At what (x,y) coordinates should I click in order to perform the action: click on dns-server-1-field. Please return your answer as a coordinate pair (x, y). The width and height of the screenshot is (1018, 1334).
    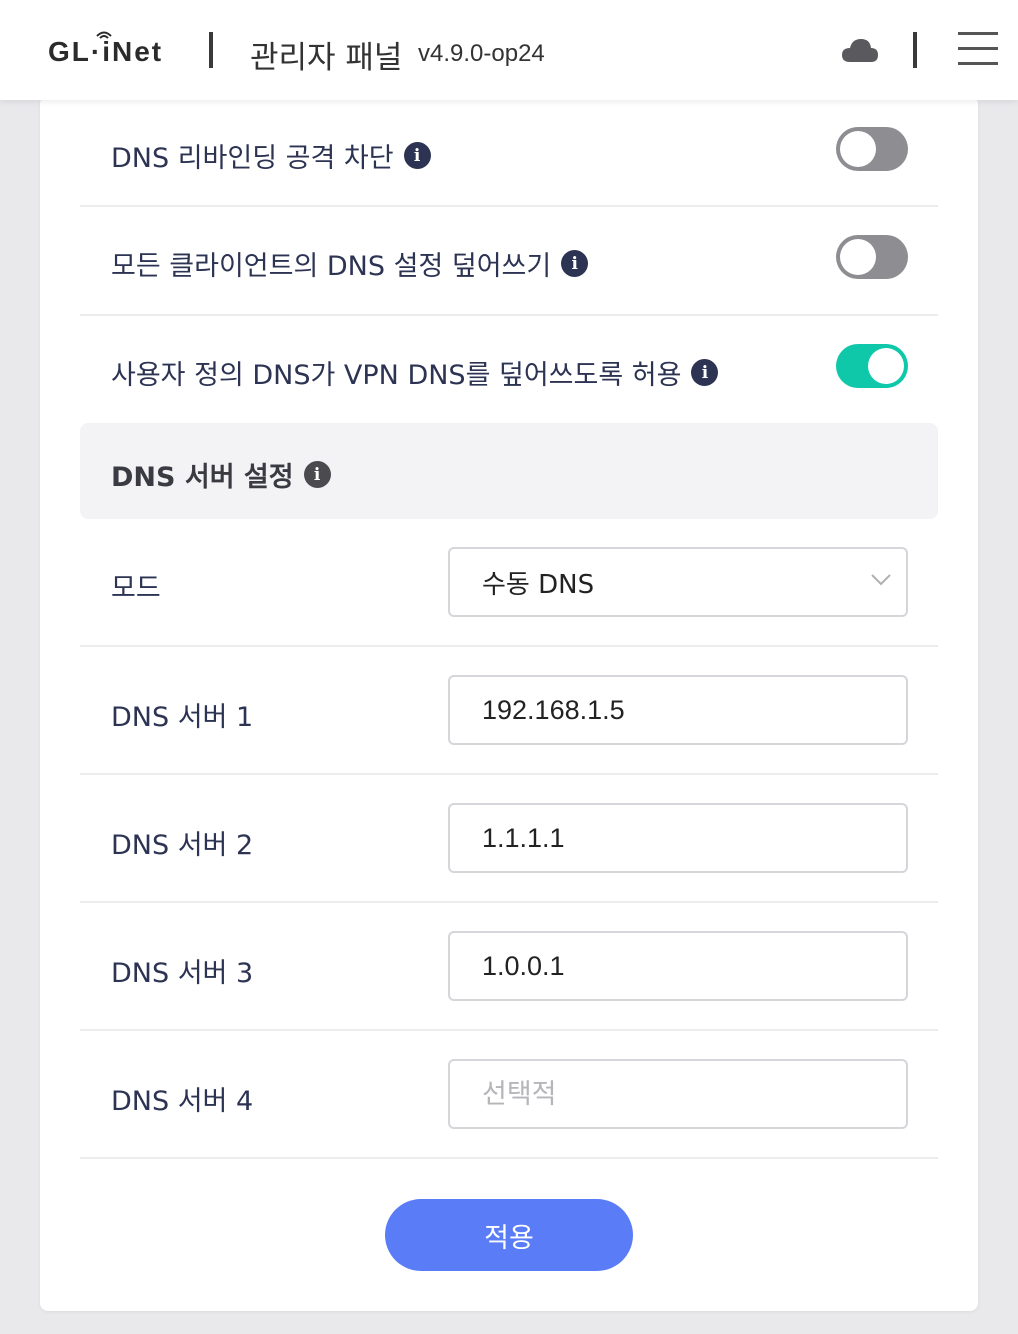
    Looking at the image, I should click on (678, 710).